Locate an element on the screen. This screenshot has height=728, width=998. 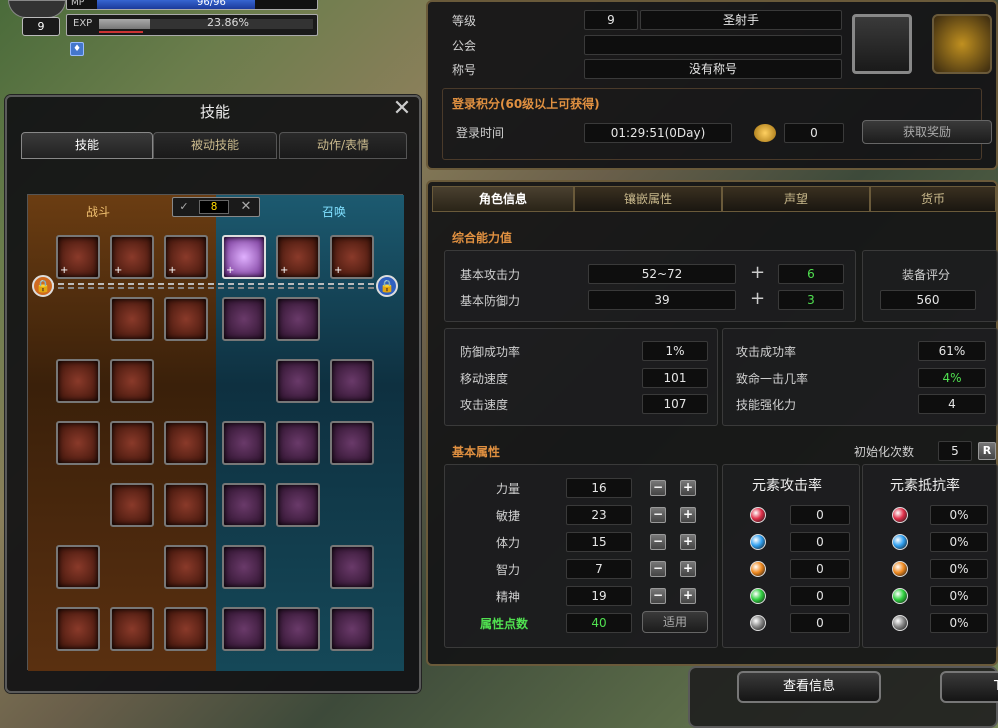
claim-reward-button: 获取奖励 is located at coordinates (927, 132).